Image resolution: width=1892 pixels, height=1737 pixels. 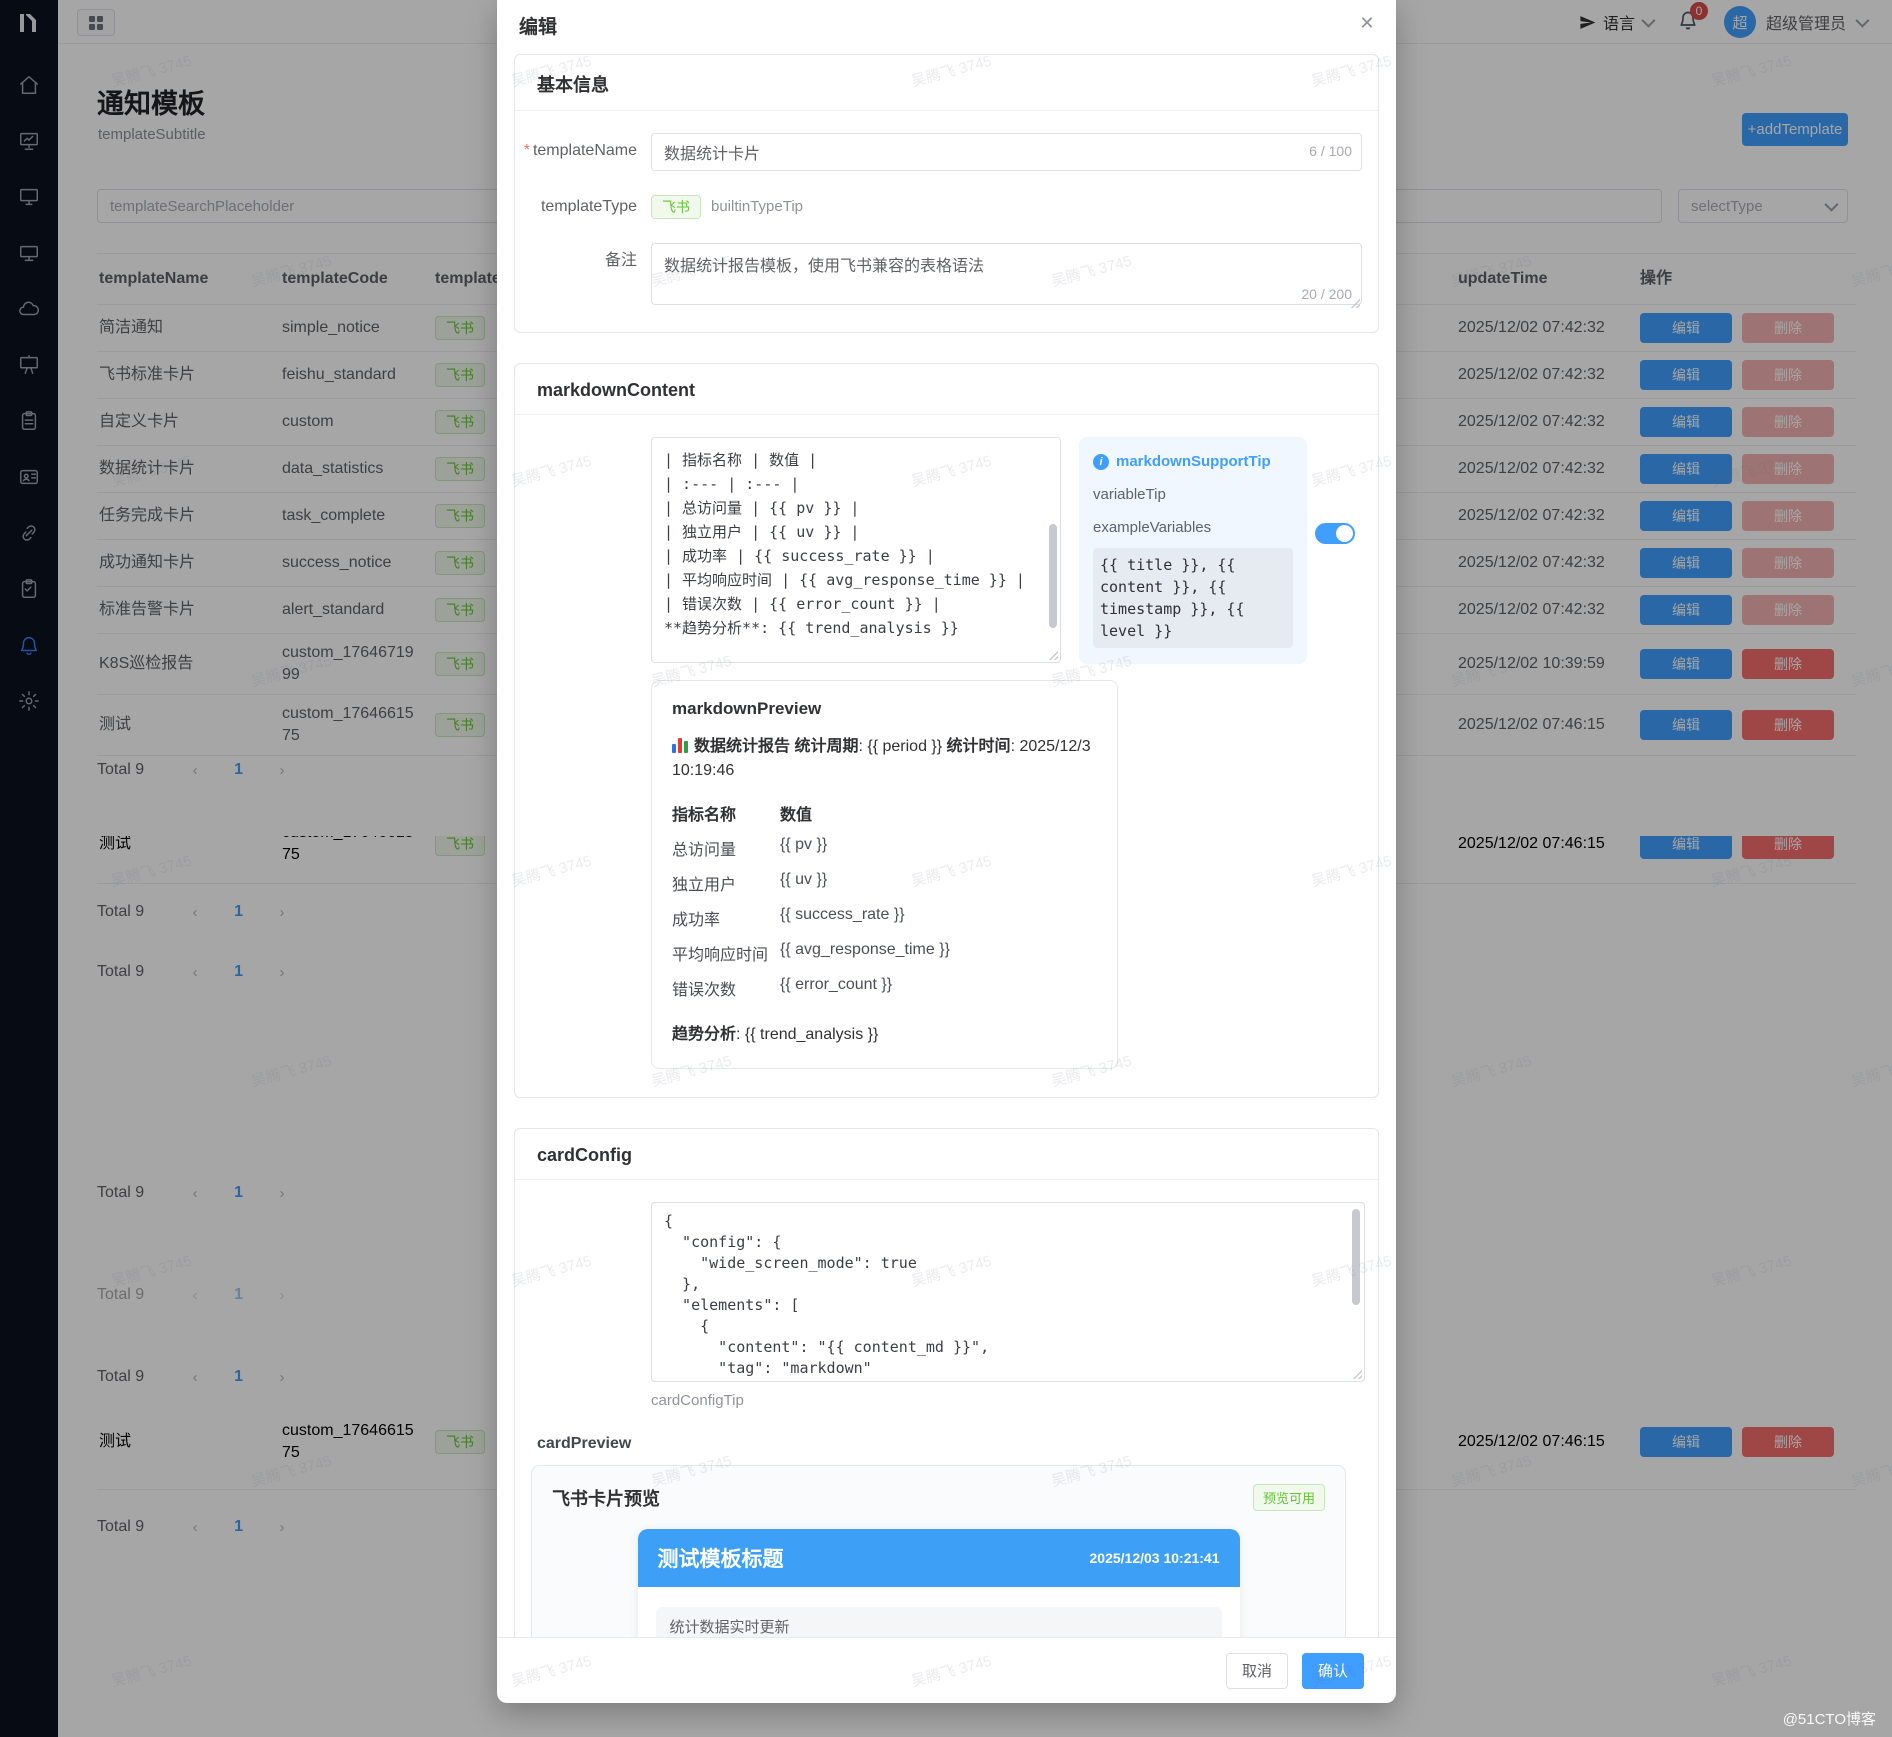 What do you see at coordinates (1006, 152) in the screenshot?
I see `template-name-input` at bounding box center [1006, 152].